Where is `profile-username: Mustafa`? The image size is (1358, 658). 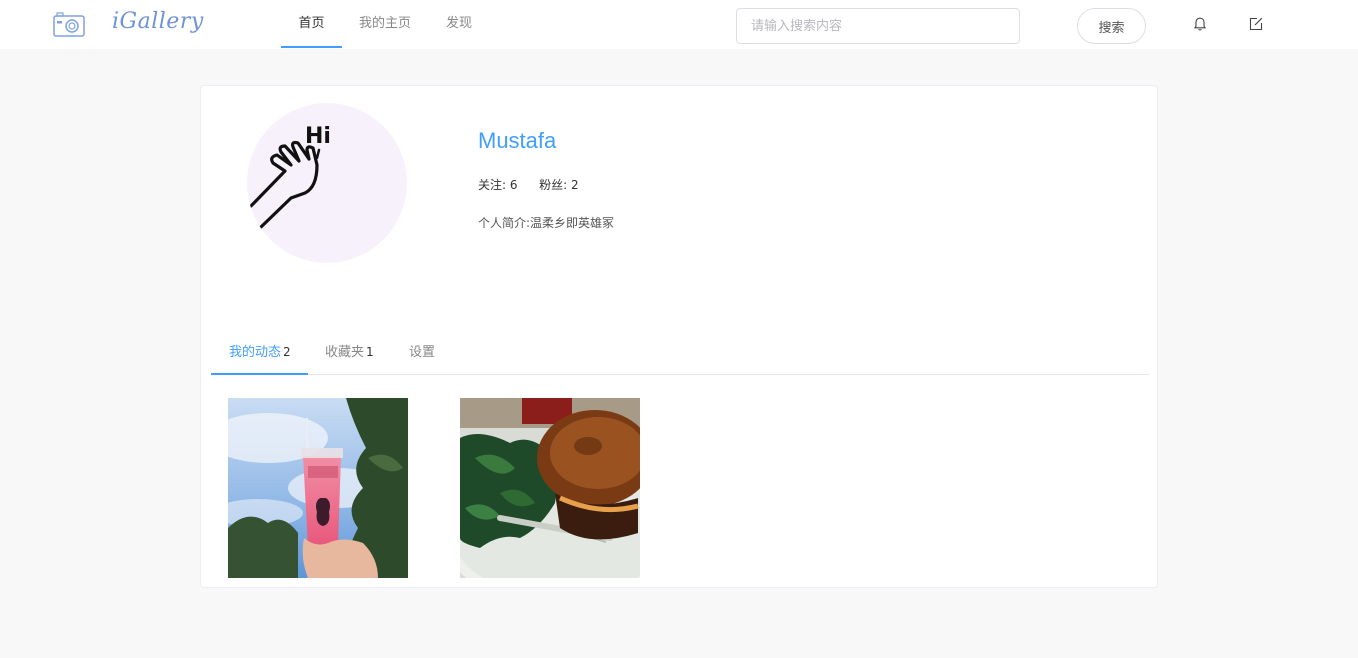 profile-username: Mustafa is located at coordinates (517, 140).